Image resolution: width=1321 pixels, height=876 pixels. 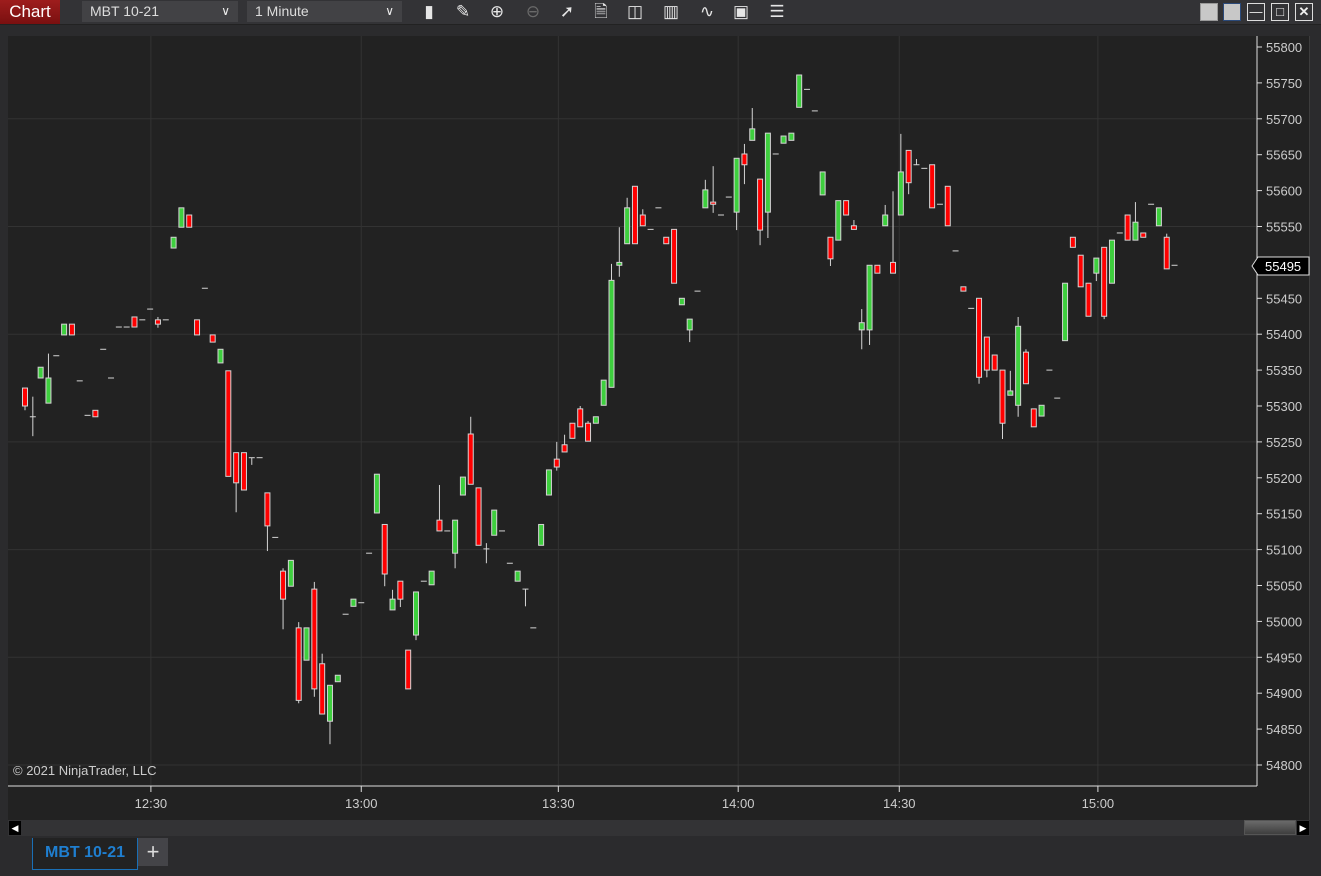 I want to click on y-tick-label: 55200, so click(x=1284, y=478).